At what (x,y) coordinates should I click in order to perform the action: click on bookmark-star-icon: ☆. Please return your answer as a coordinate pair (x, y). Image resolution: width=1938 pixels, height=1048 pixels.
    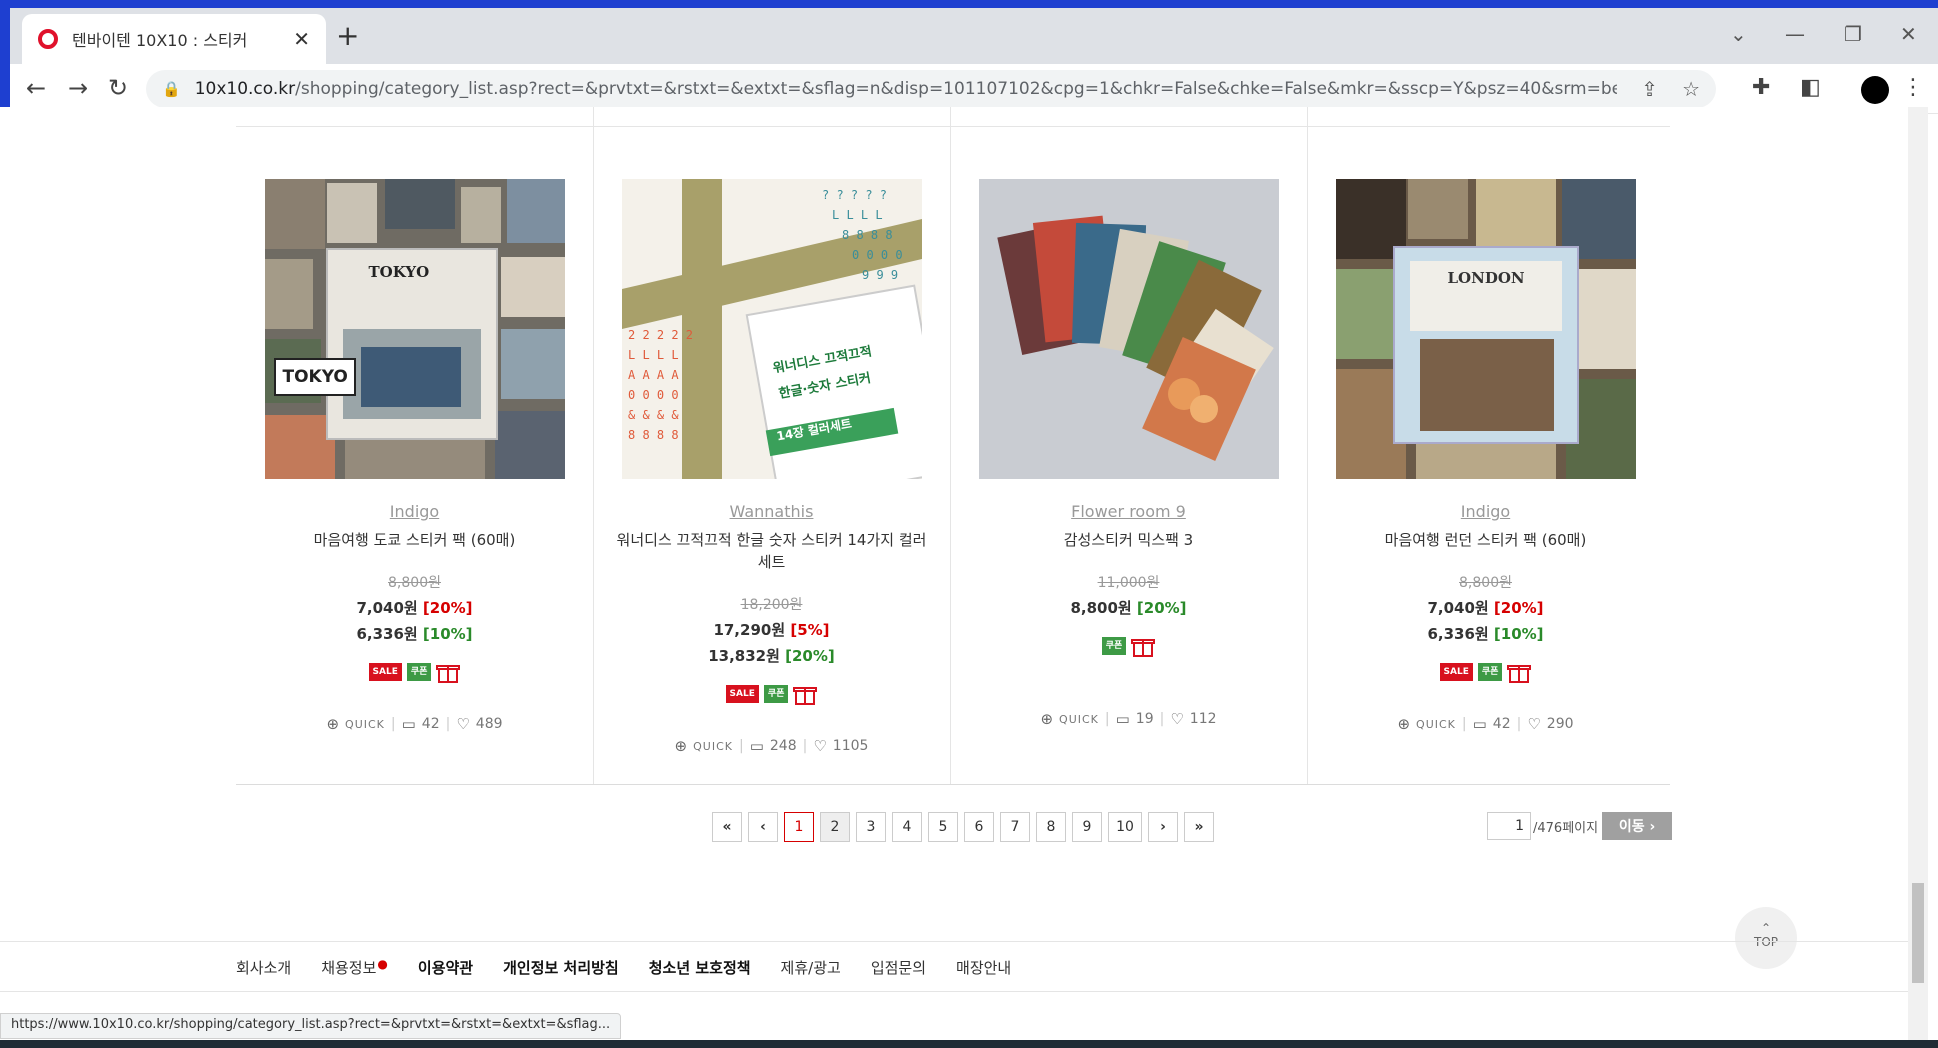
    Looking at the image, I should click on (1691, 89).